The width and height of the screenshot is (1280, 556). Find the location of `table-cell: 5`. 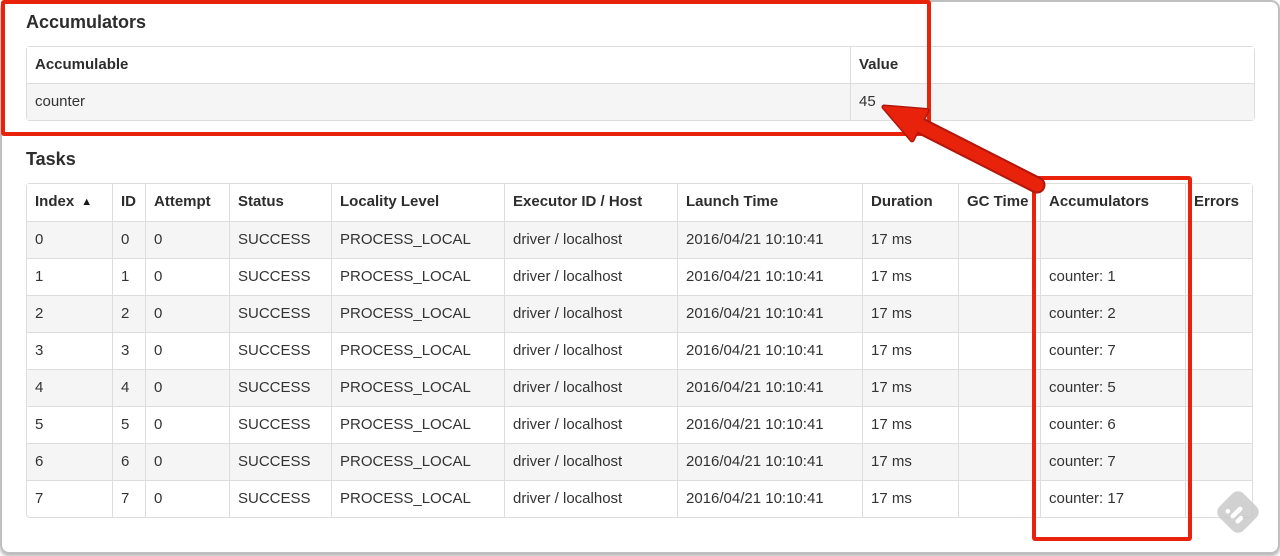

table-cell: 5 is located at coordinates (69, 424).